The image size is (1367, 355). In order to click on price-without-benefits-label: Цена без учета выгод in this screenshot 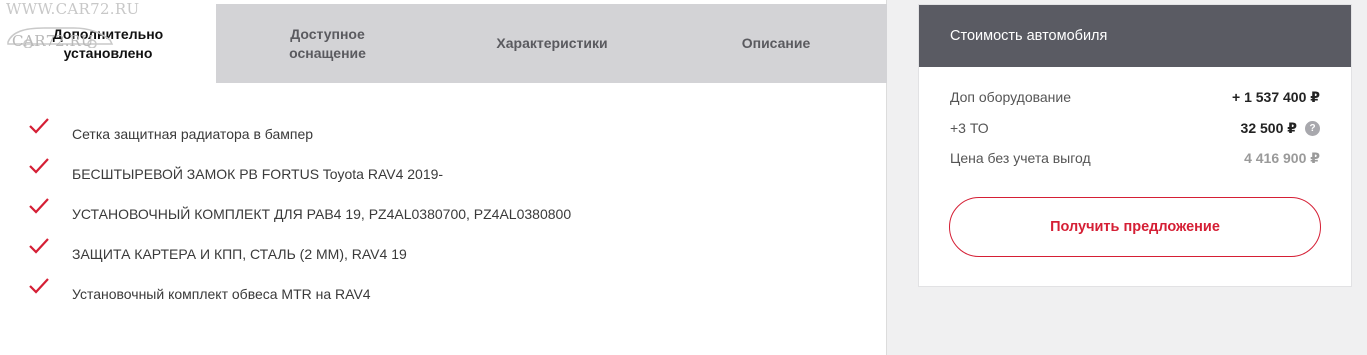, I will do `click(1020, 158)`.